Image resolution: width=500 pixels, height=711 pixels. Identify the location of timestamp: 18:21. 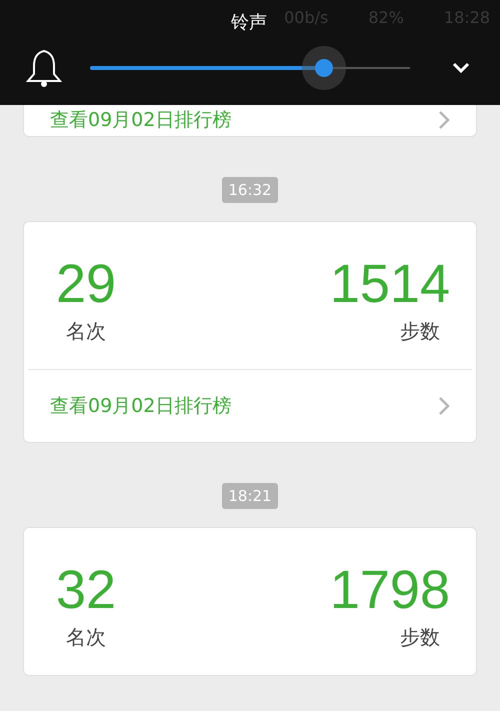
(250, 496).